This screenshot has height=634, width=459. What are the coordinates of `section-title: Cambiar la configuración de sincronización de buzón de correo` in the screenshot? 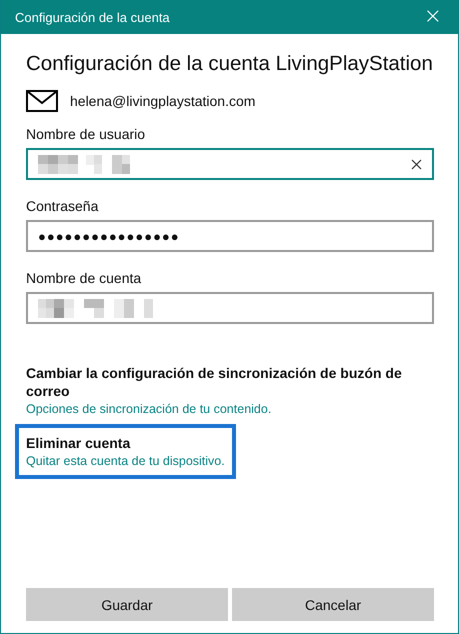 It's located at (214, 382).